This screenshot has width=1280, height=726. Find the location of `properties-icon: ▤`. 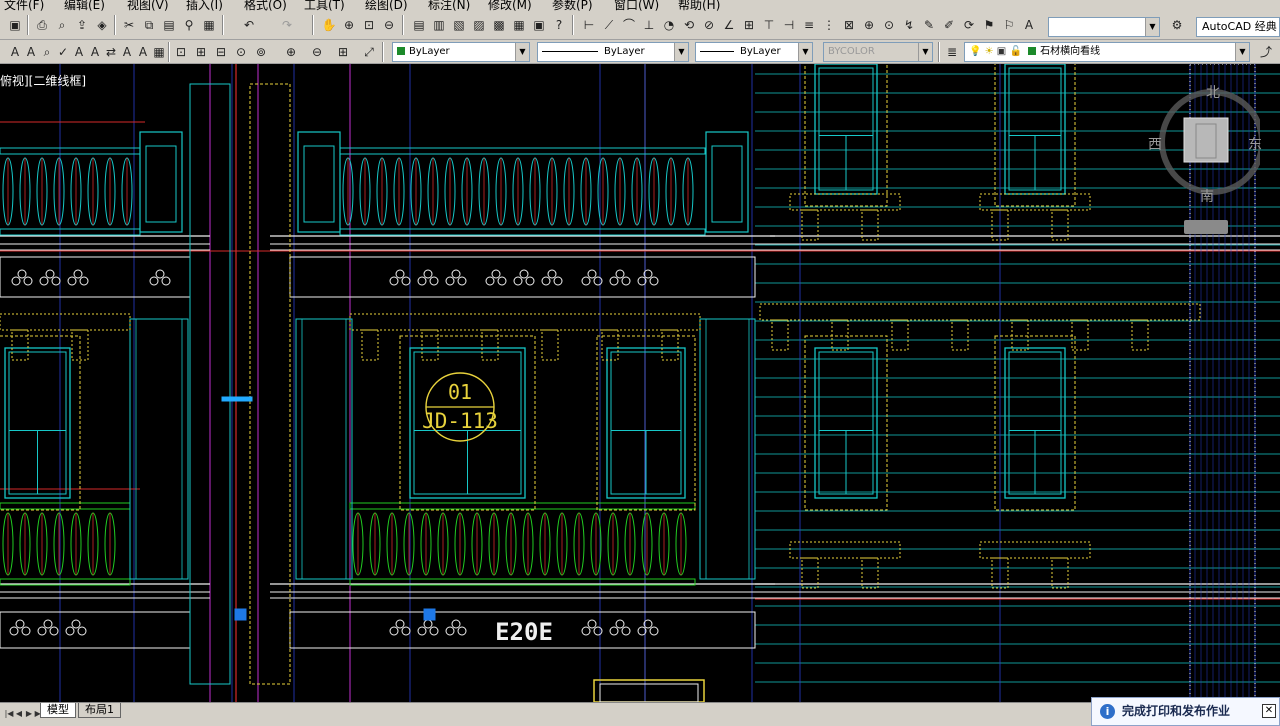

properties-icon: ▤ is located at coordinates (419, 25).